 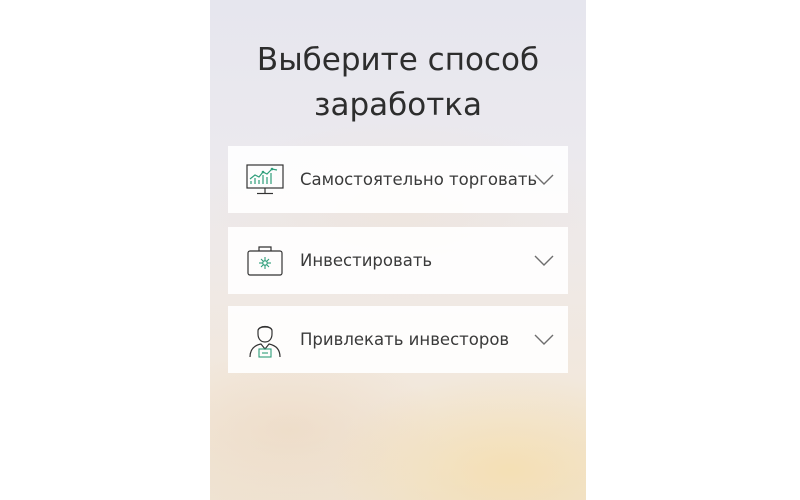 I want to click on option-trade-independently: Самостоятельно торговать, so click(x=398, y=179).